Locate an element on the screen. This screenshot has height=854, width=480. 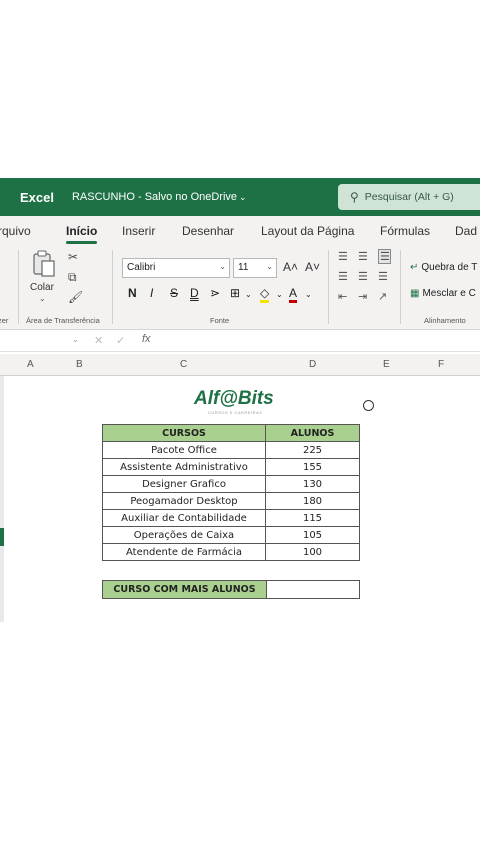
merge-icon: ▦ is located at coordinates (415, 293).